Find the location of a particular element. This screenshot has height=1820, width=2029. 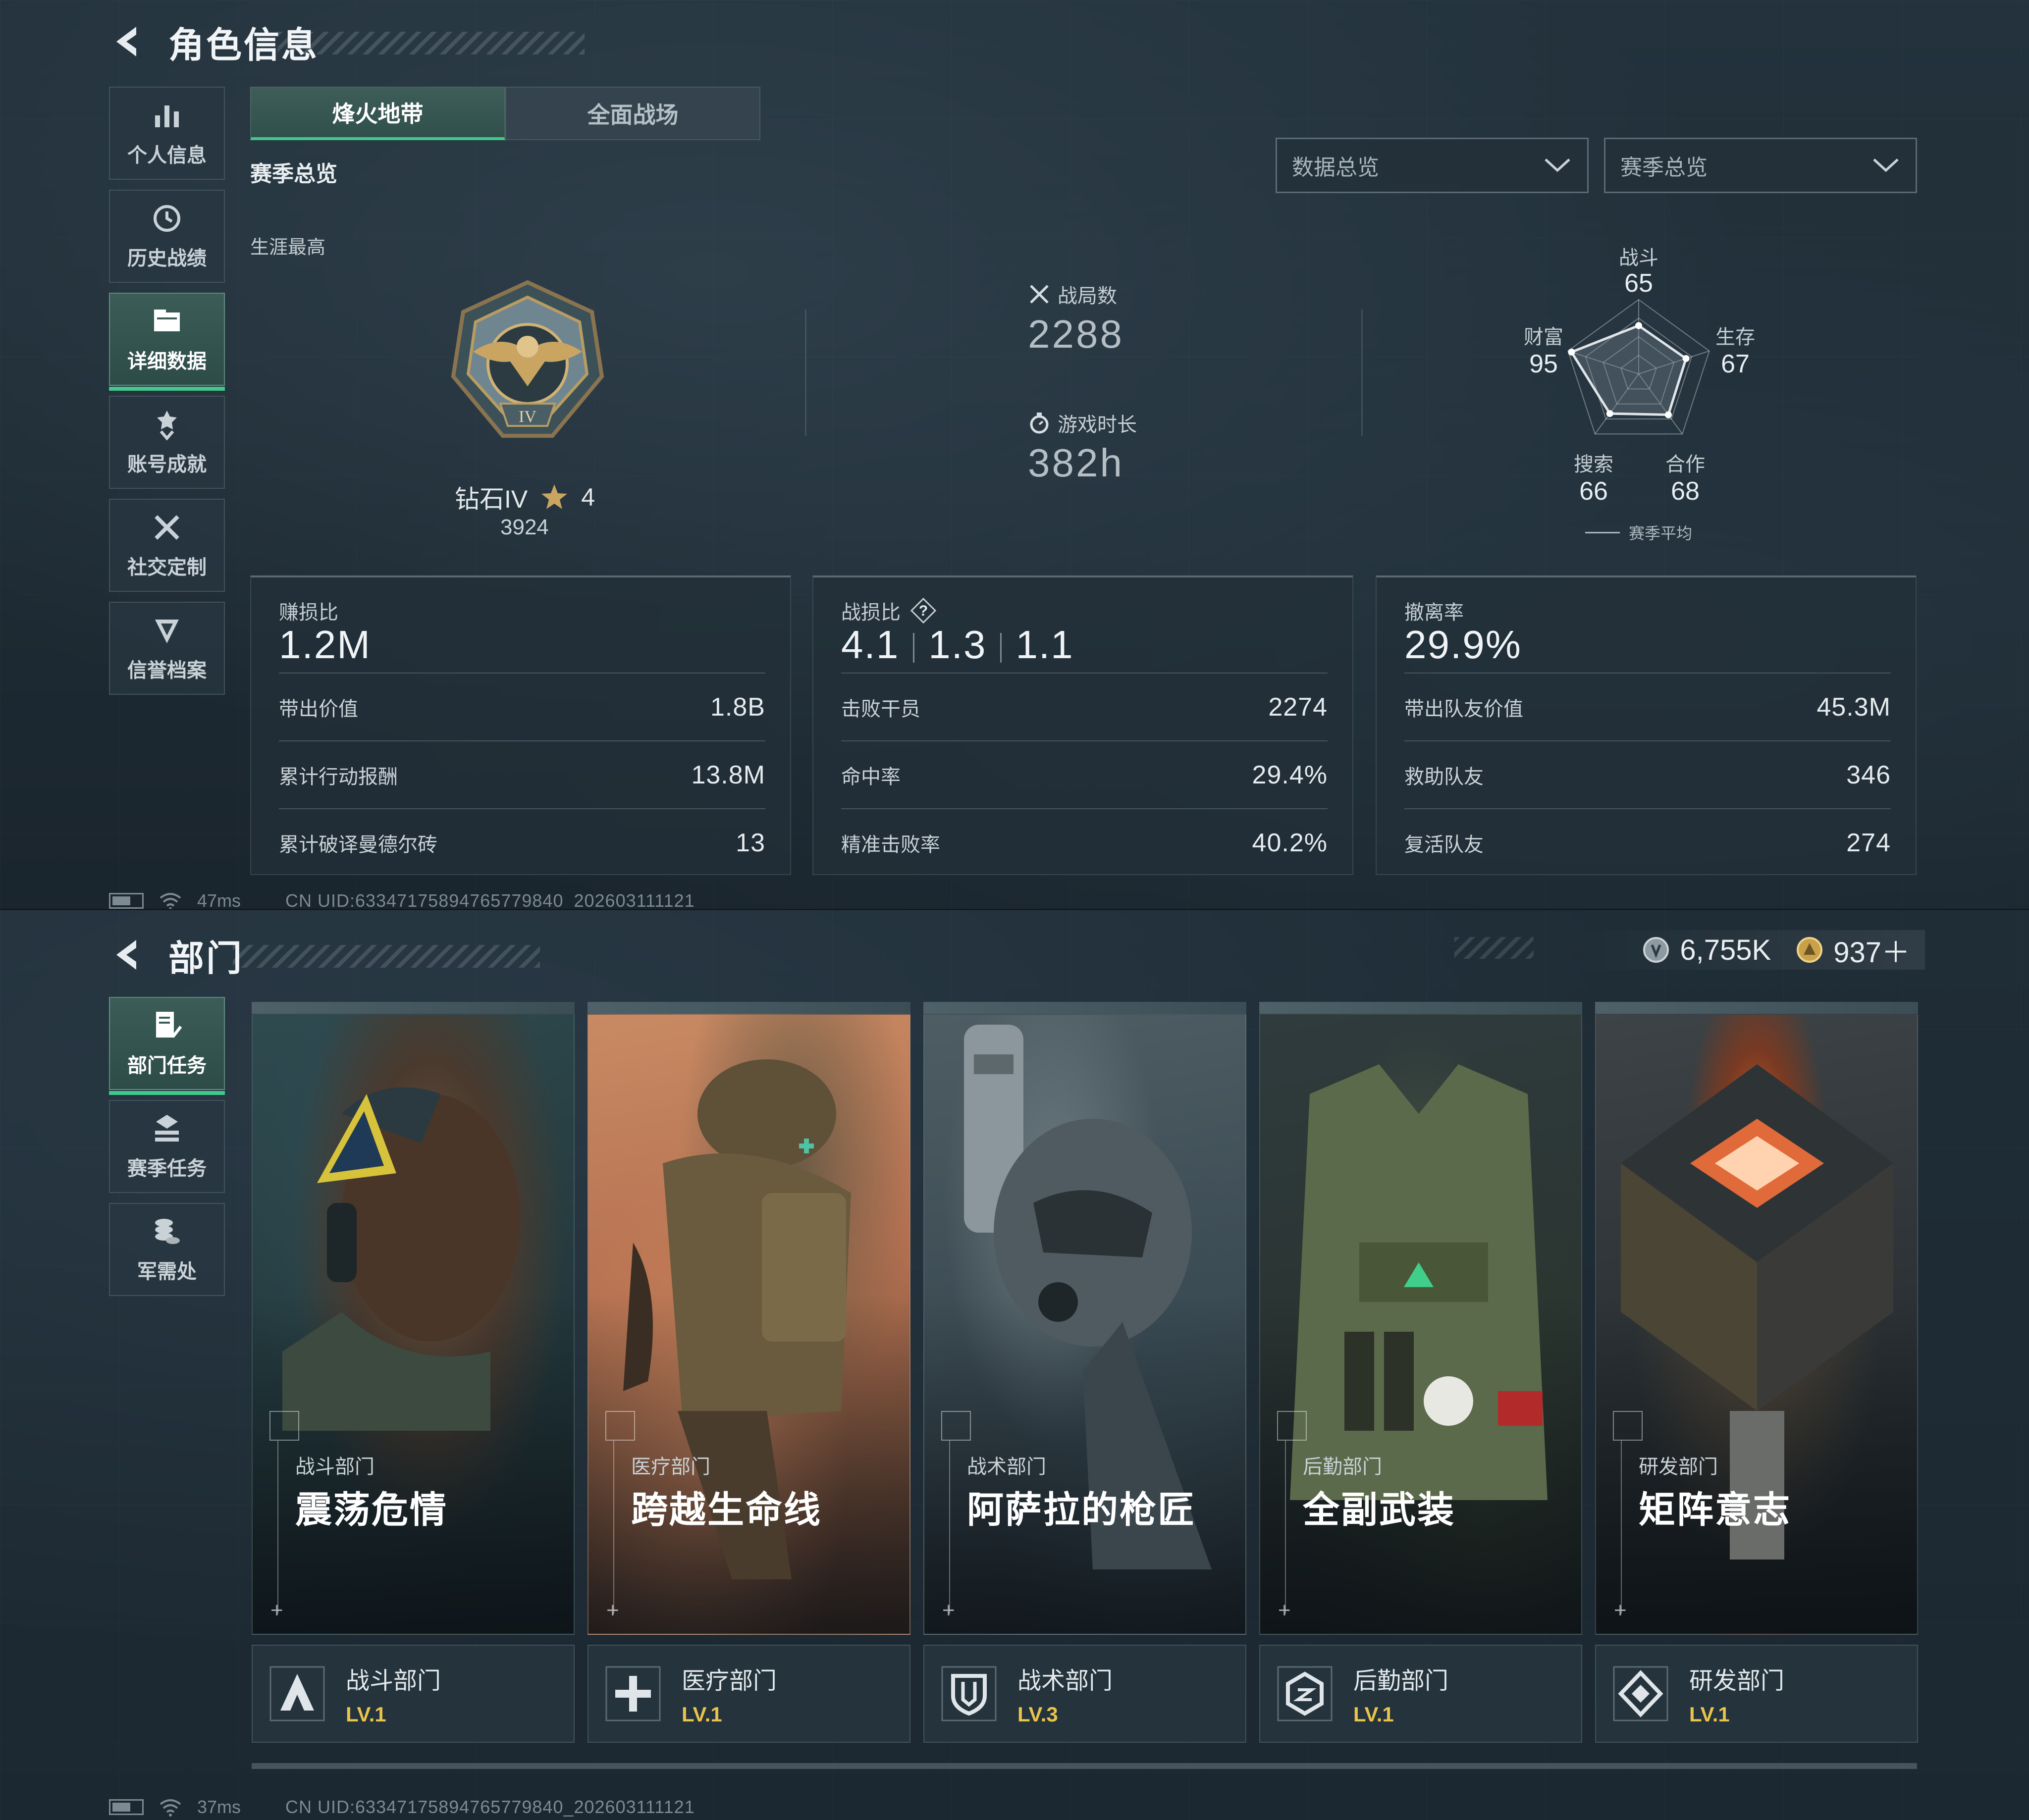

stat-card-profit: 赚损比 1.2M 带出价值 1.8B 累计行动报酬 13.8M 累计破译曼德尔砖 13 is located at coordinates (521, 725).